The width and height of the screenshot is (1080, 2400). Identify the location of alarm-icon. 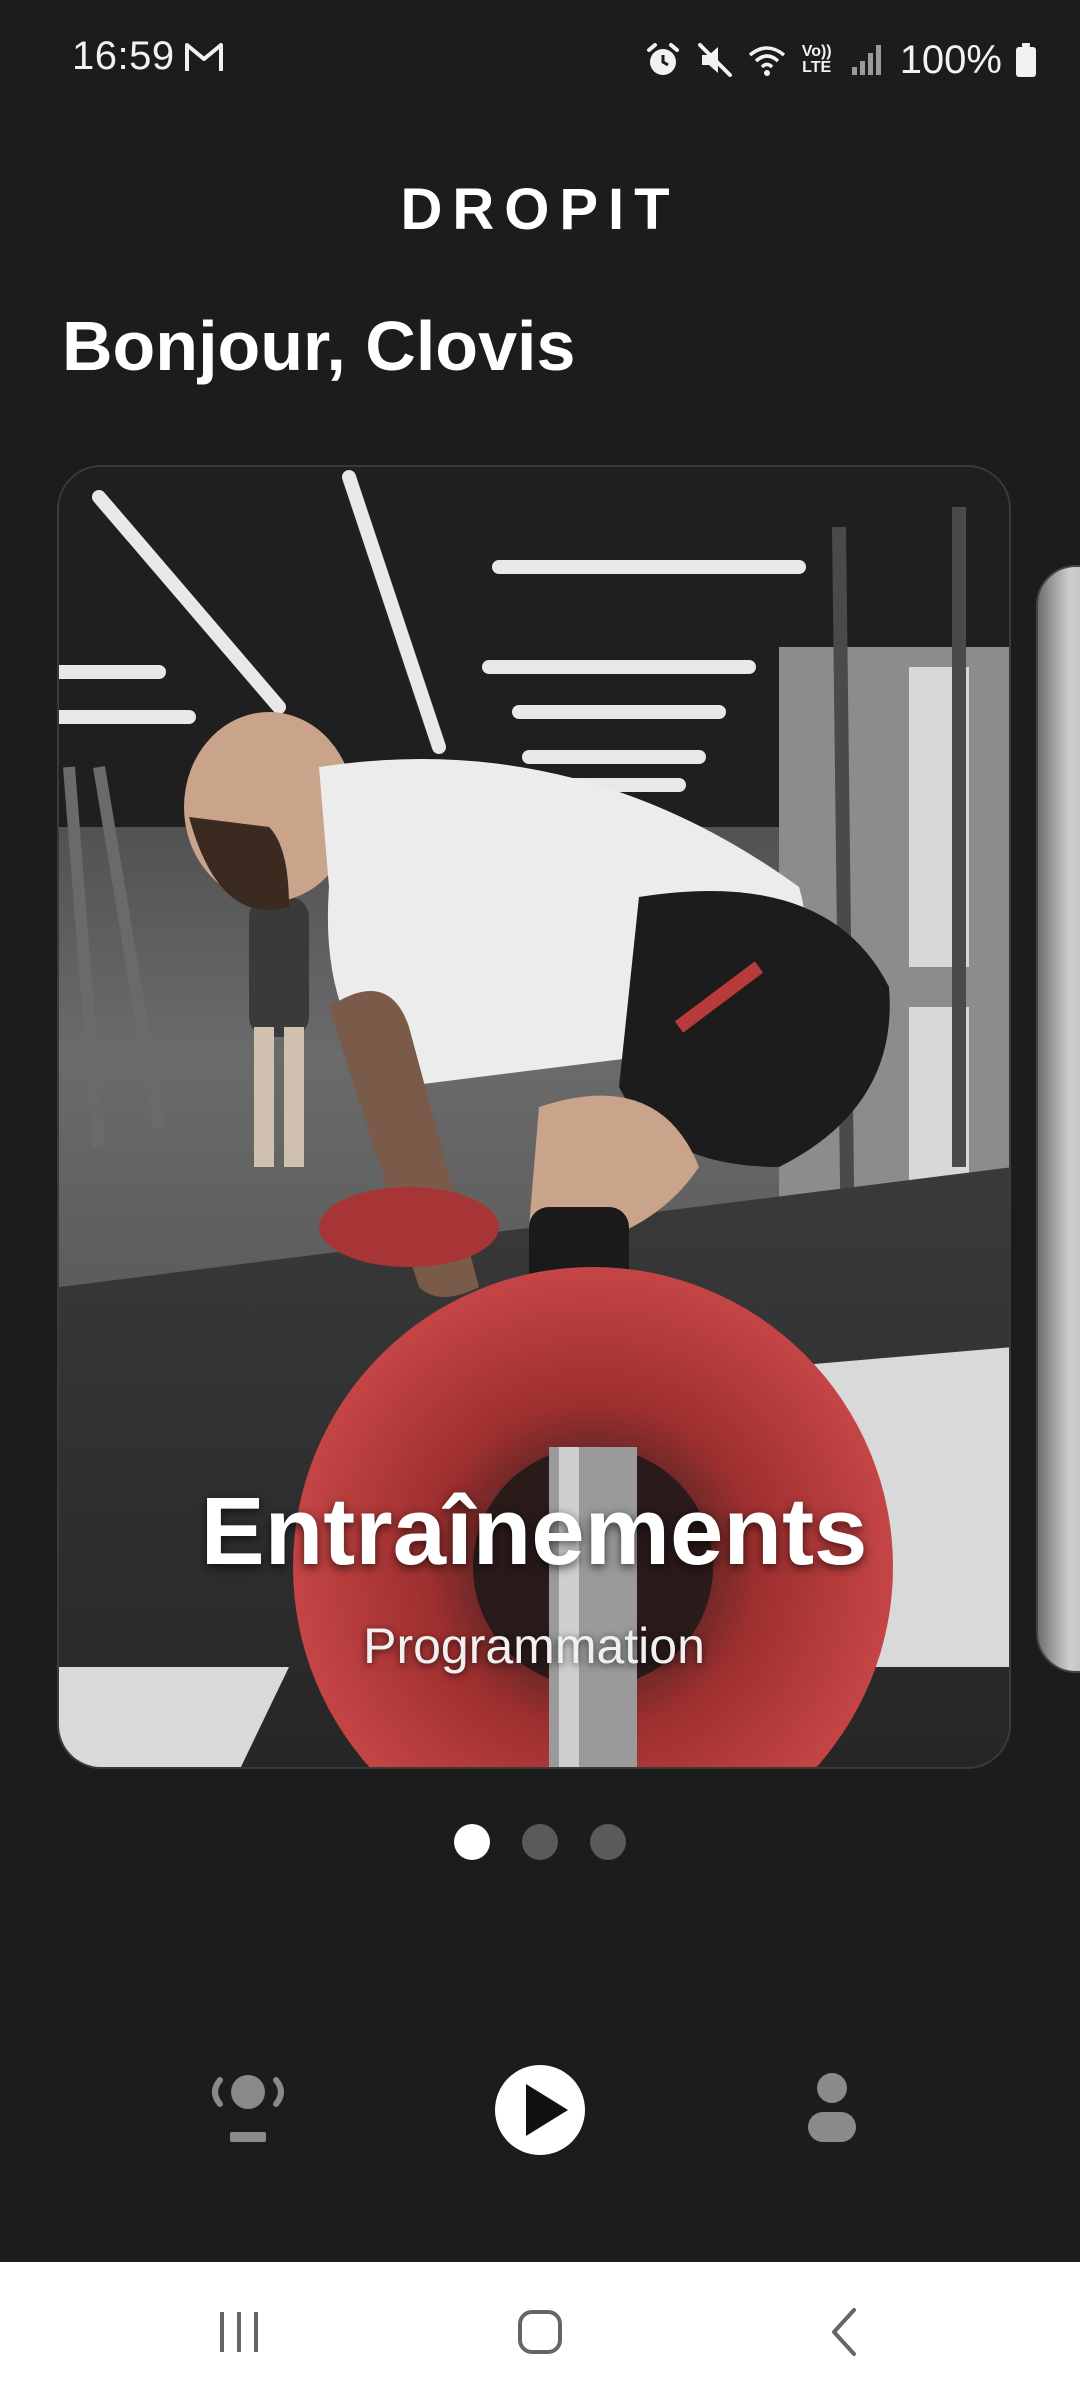
(662, 59).